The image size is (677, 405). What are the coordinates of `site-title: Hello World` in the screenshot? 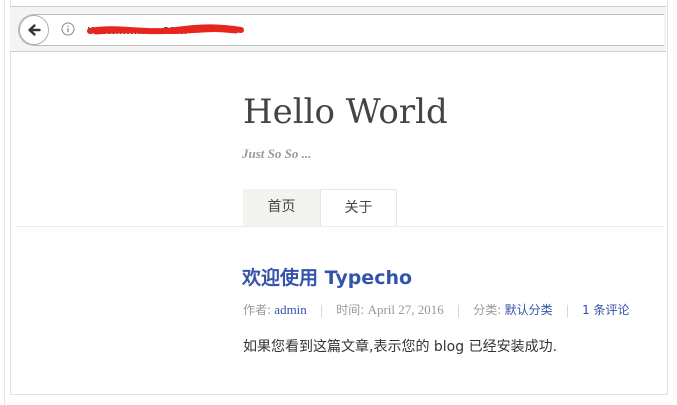 It's located at (345, 112).